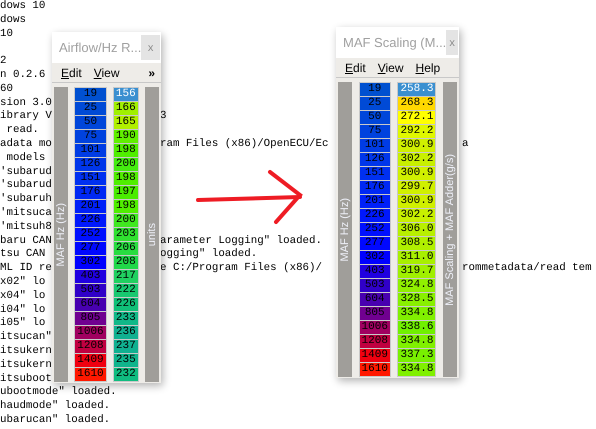 This screenshot has width=596, height=429. I want to click on log-text: i04" lo, so click(23, 310).